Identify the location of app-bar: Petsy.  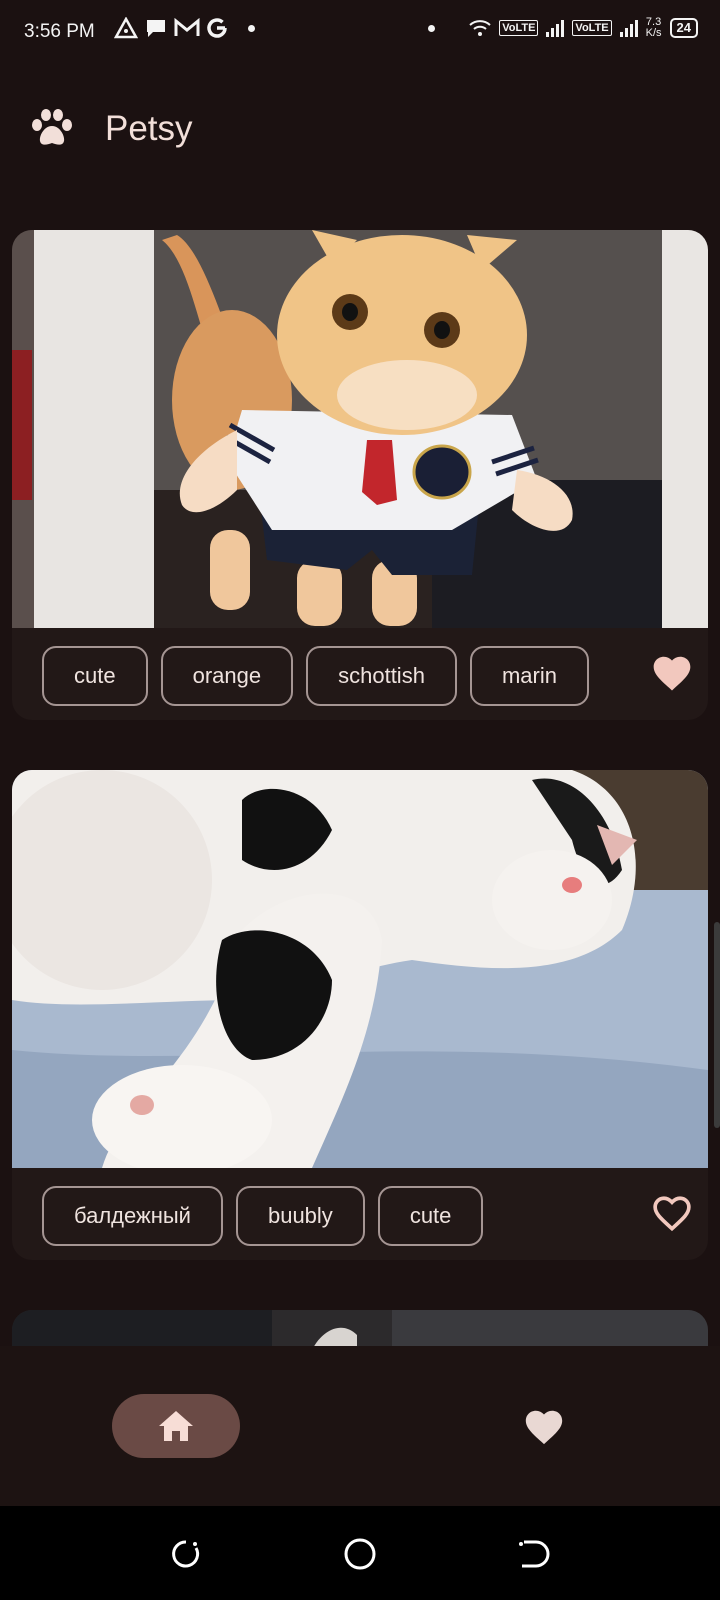
(360, 129).